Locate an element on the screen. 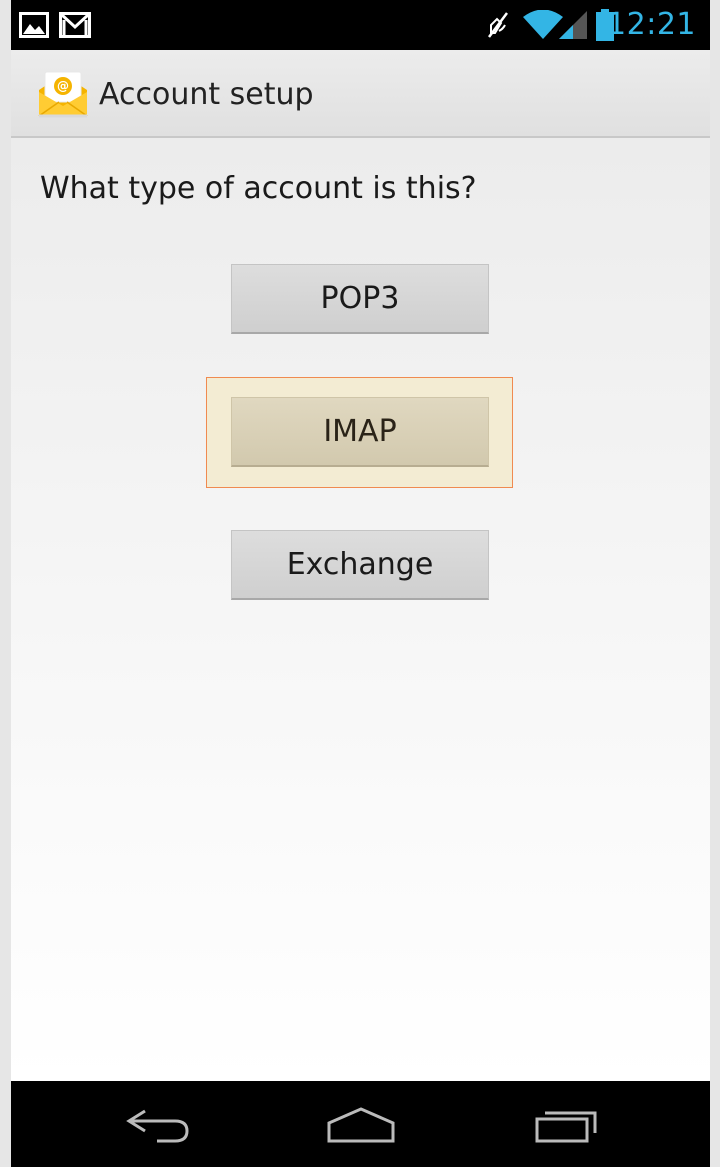 The width and height of the screenshot is (720, 1167). page-title: Account setup is located at coordinates (206, 94).